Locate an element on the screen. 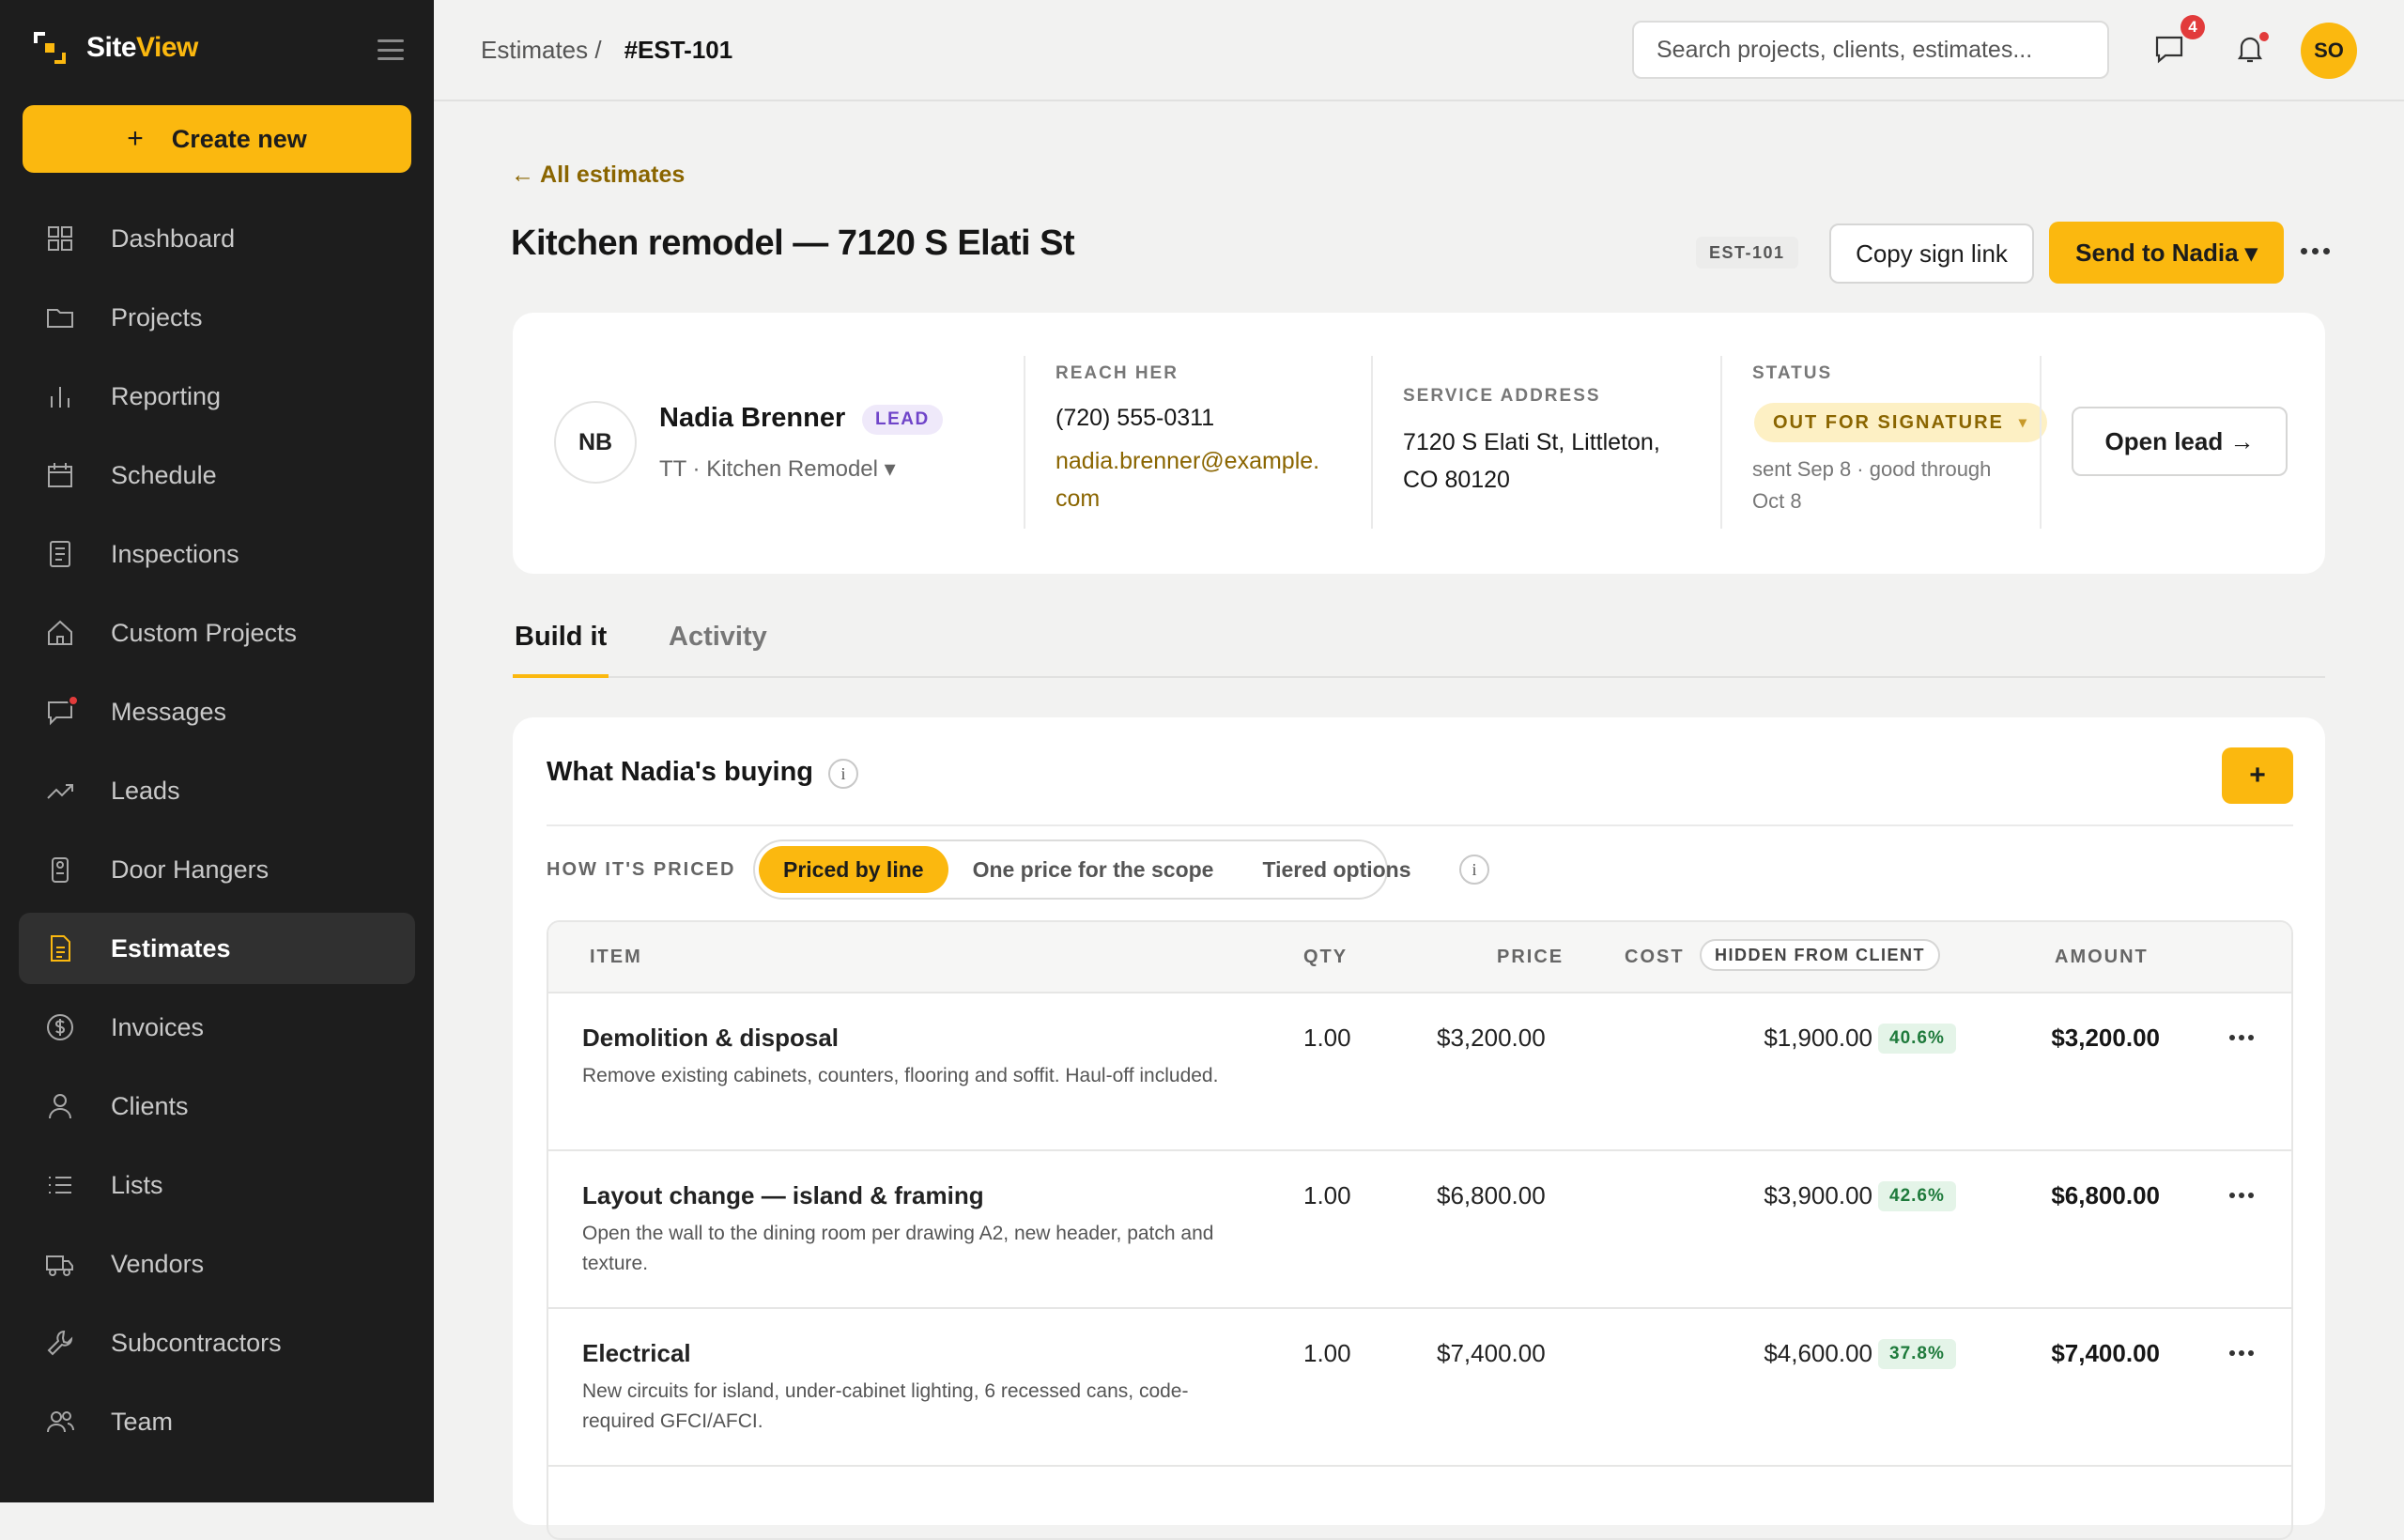 The image size is (2404, 1540). sidebar-item-label: Leads is located at coordinates (145, 790).